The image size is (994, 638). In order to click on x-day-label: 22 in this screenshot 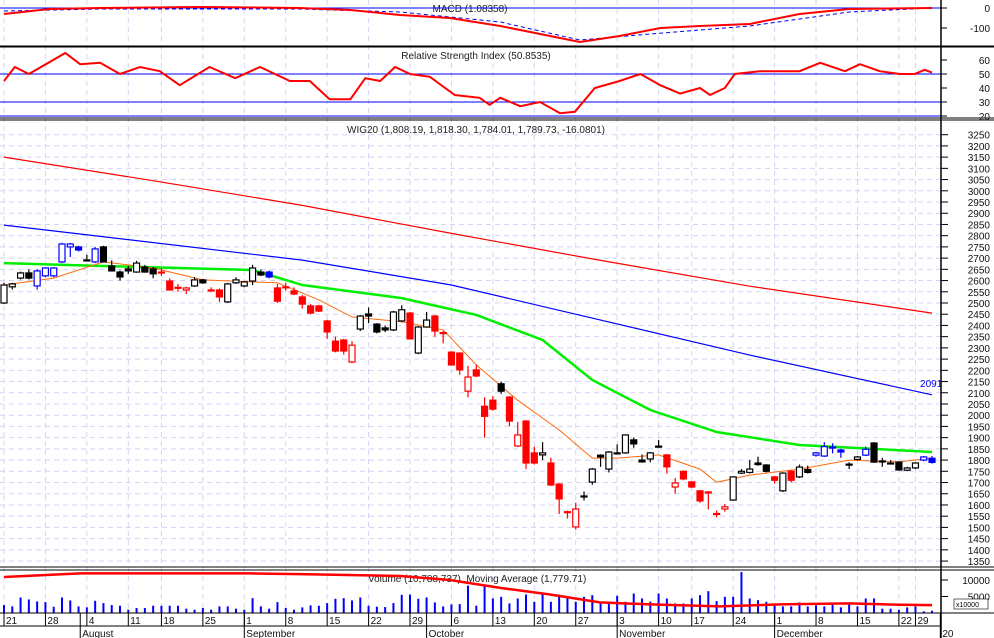, I will do `click(377, 621)`.